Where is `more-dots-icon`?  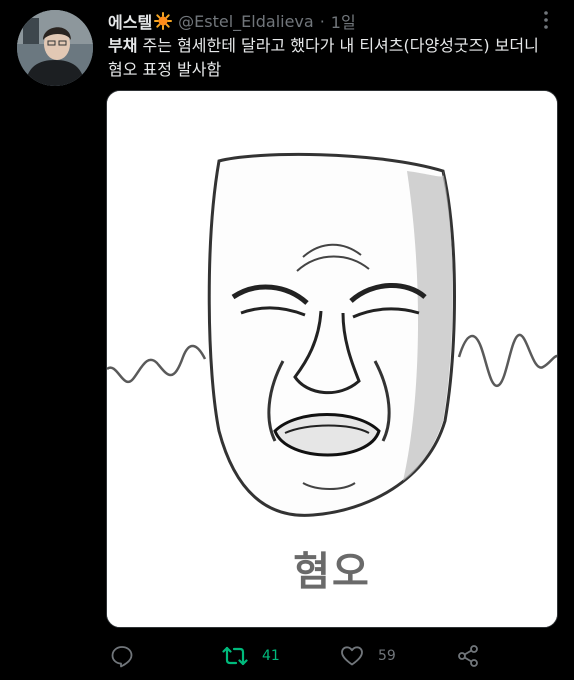 more-dots-icon is located at coordinates (546, 20).